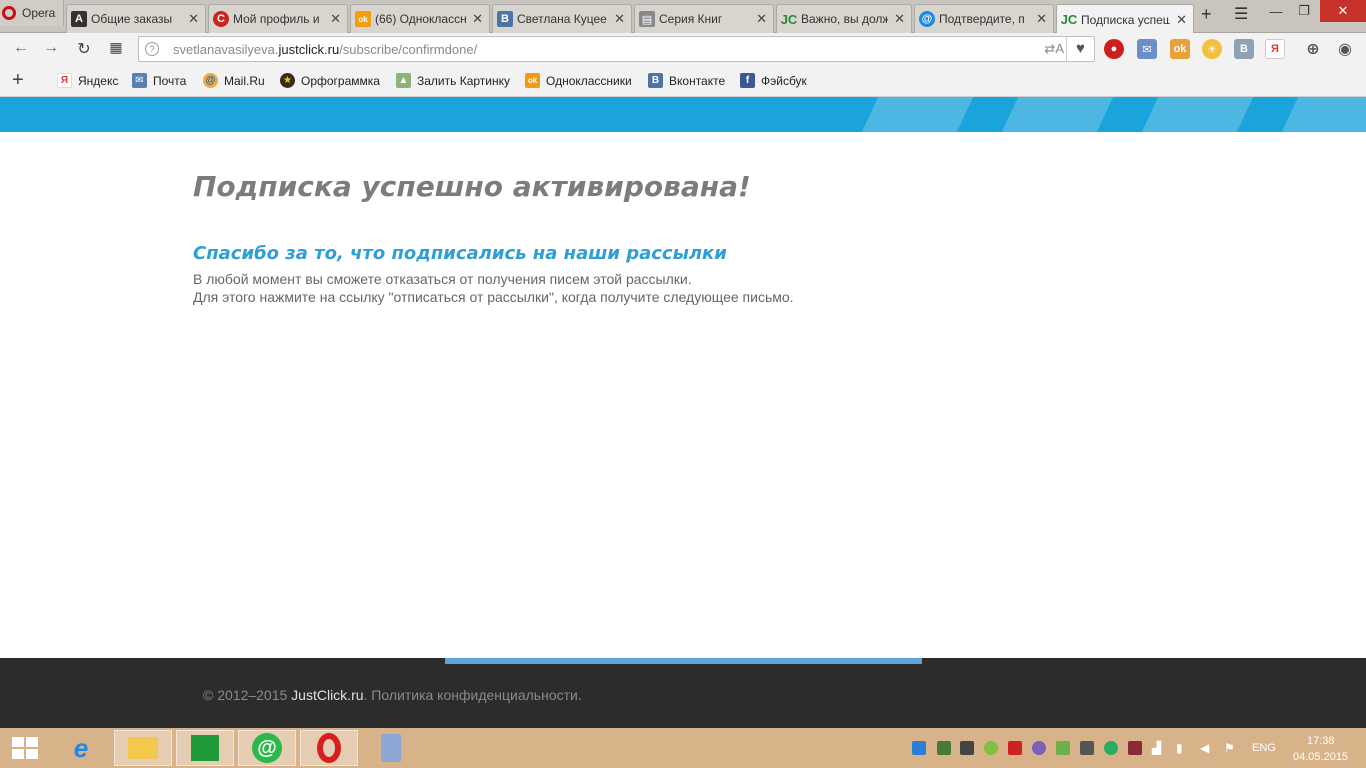 The height and width of the screenshot is (768, 1366). What do you see at coordinates (984, 18) in the screenshot?
I see `tab-7: @ Подтвердите, п ✕` at bounding box center [984, 18].